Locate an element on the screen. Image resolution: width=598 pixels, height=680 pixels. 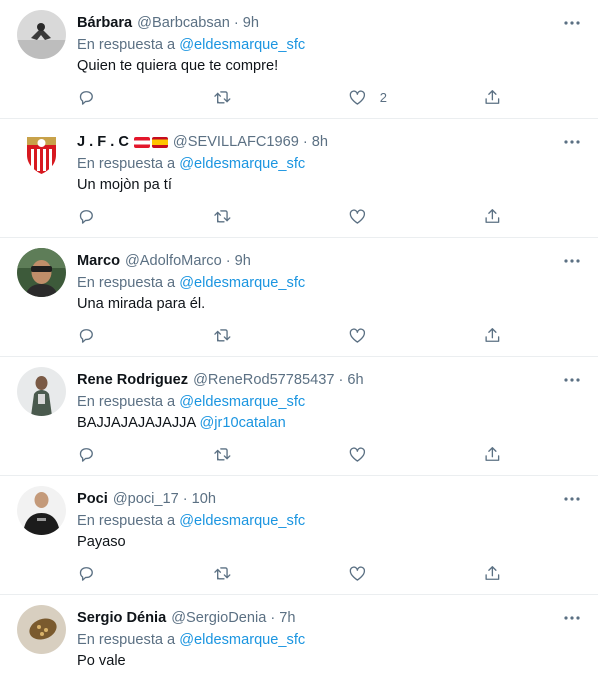
spain-flag-icon is located at coordinates (159, 142).